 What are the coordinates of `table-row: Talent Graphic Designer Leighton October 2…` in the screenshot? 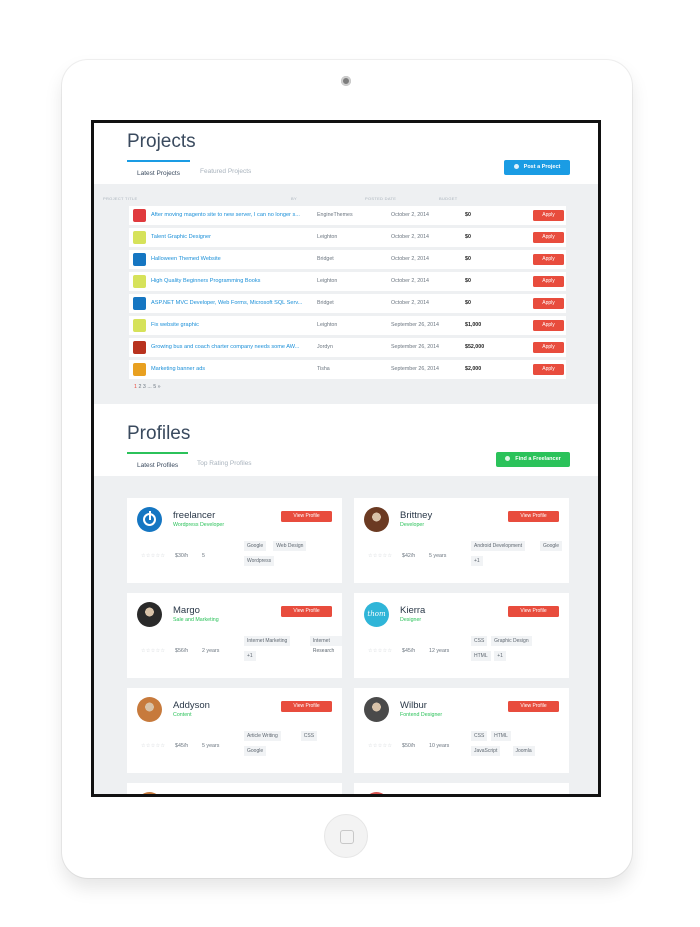 It's located at (347, 237).